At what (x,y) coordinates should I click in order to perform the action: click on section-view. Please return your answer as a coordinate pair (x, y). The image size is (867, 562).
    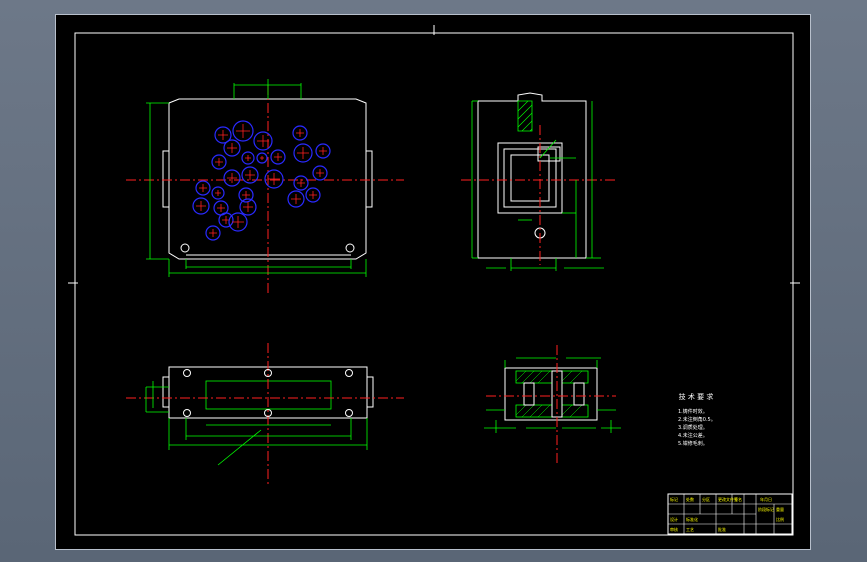
    Looking at the image, I should click on (552, 405).